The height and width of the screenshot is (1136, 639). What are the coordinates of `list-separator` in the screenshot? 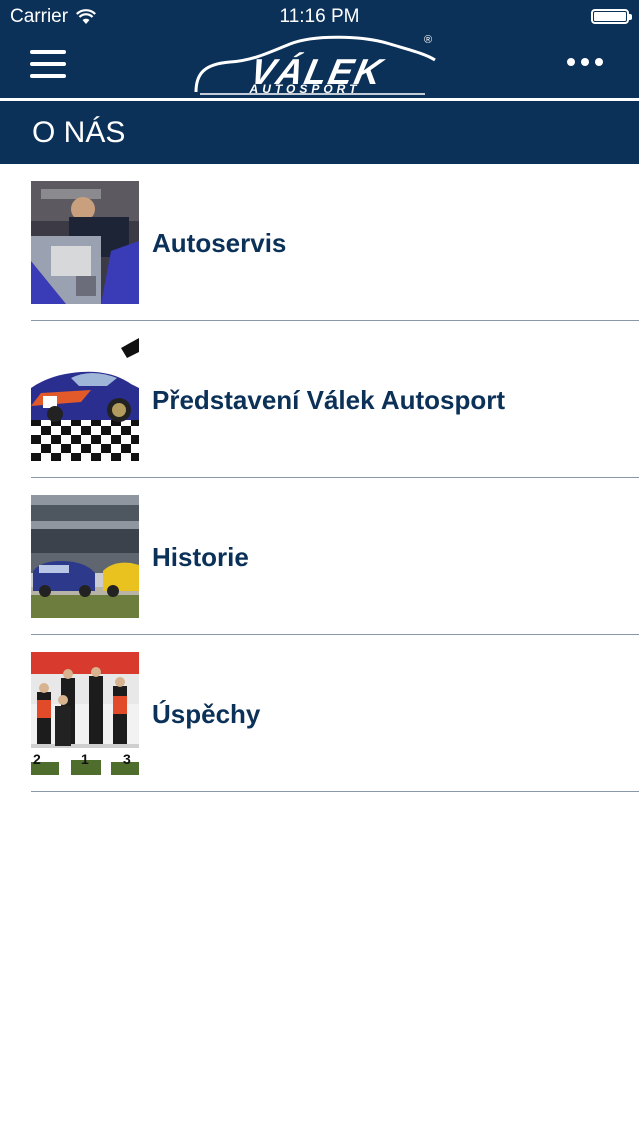 It's located at (335, 791).